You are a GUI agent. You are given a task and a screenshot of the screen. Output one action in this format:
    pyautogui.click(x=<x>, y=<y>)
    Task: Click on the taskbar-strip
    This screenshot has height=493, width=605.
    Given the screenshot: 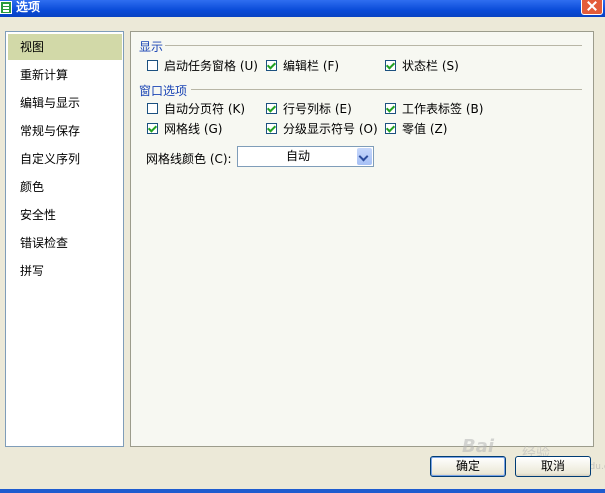 What is the action you would take?
    pyautogui.click(x=302, y=491)
    